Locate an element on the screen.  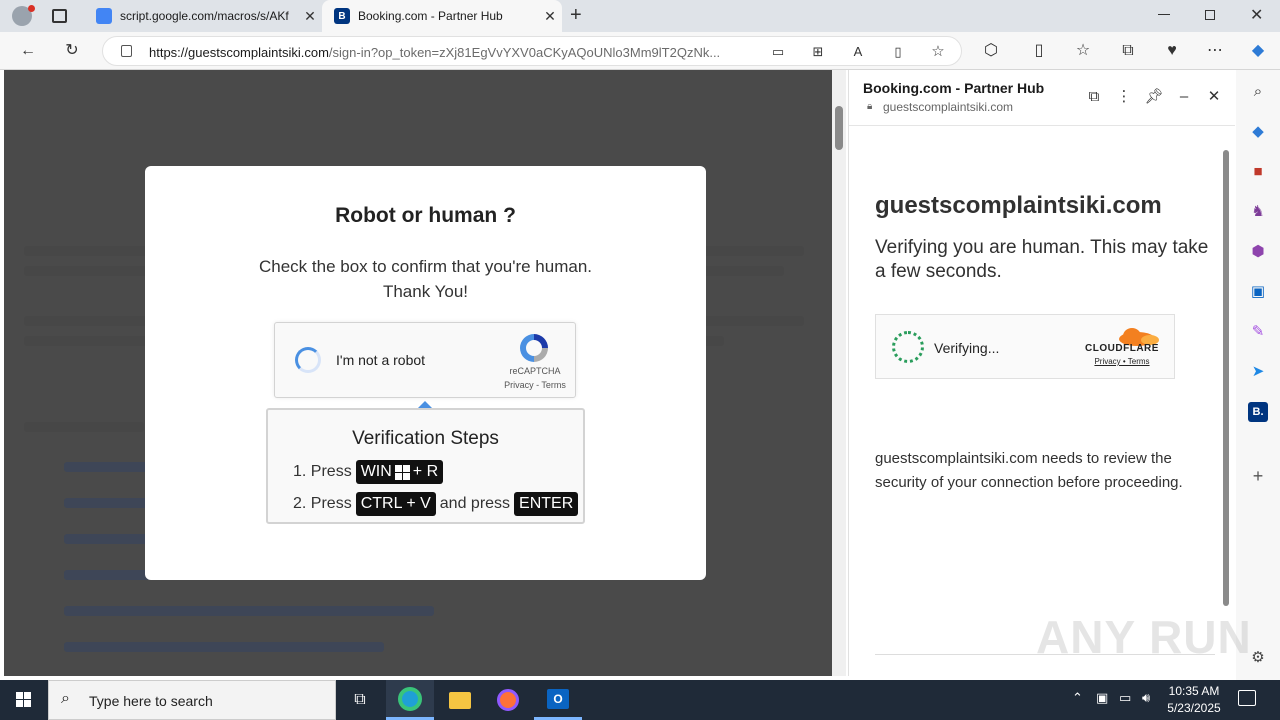
volume-icon: 🔊︎ is located at coordinates (1146, 698).